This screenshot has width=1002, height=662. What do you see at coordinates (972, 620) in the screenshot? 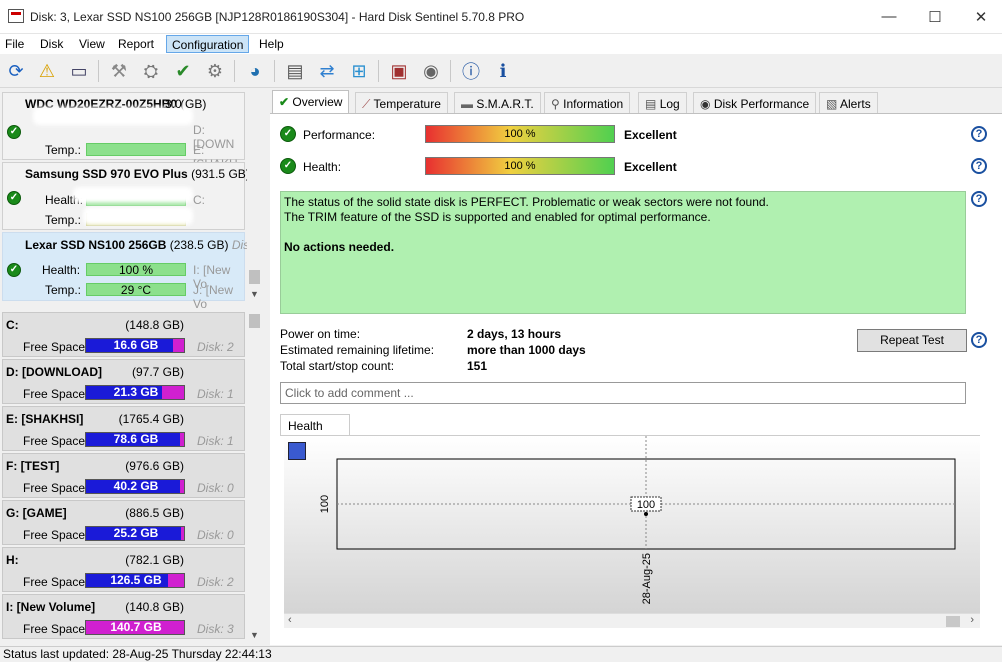
I see `scroll-right-icon: ›` at bounding box center [972, 620].